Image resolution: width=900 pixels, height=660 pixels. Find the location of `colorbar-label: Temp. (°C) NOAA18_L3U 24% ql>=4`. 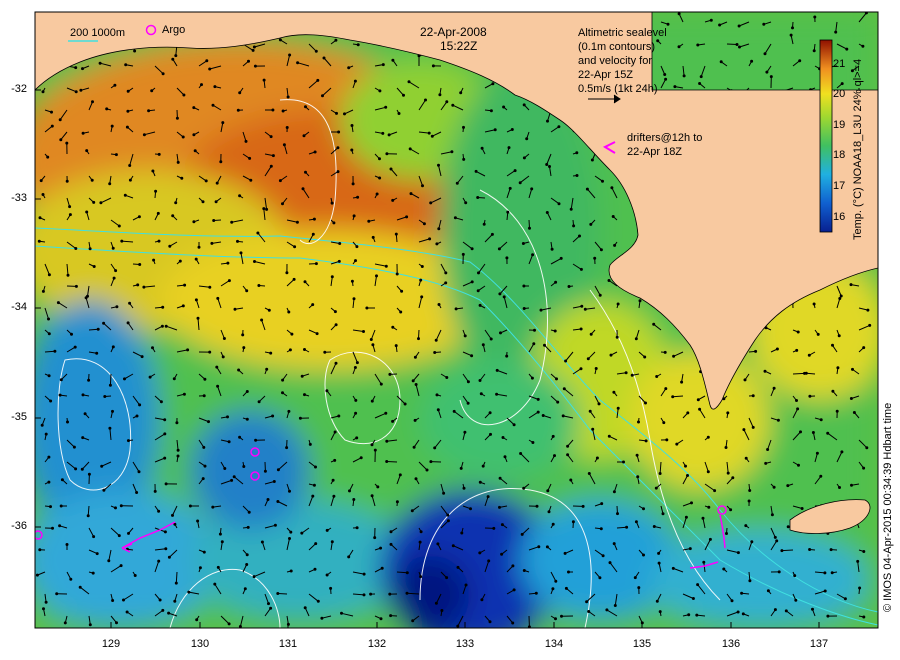

colorbar-label: Temp. (°C) NOAA18_L3U 24% ql>=4 is located at coordinates (858, 149).